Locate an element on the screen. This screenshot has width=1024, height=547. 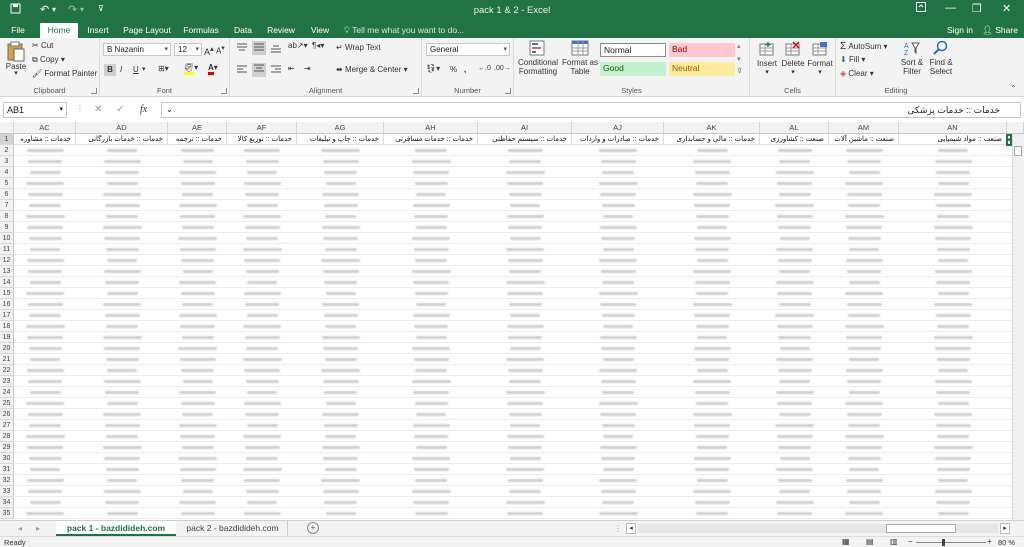
font-color-icon: A▾ is located at coordinates (213, 69).